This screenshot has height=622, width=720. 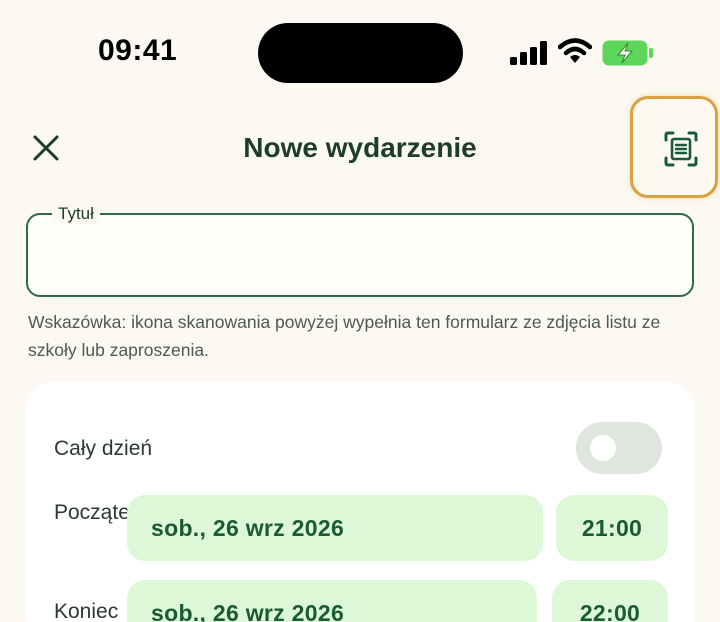 I want to click on end-label: Koniec, so click(x=86, y=611).